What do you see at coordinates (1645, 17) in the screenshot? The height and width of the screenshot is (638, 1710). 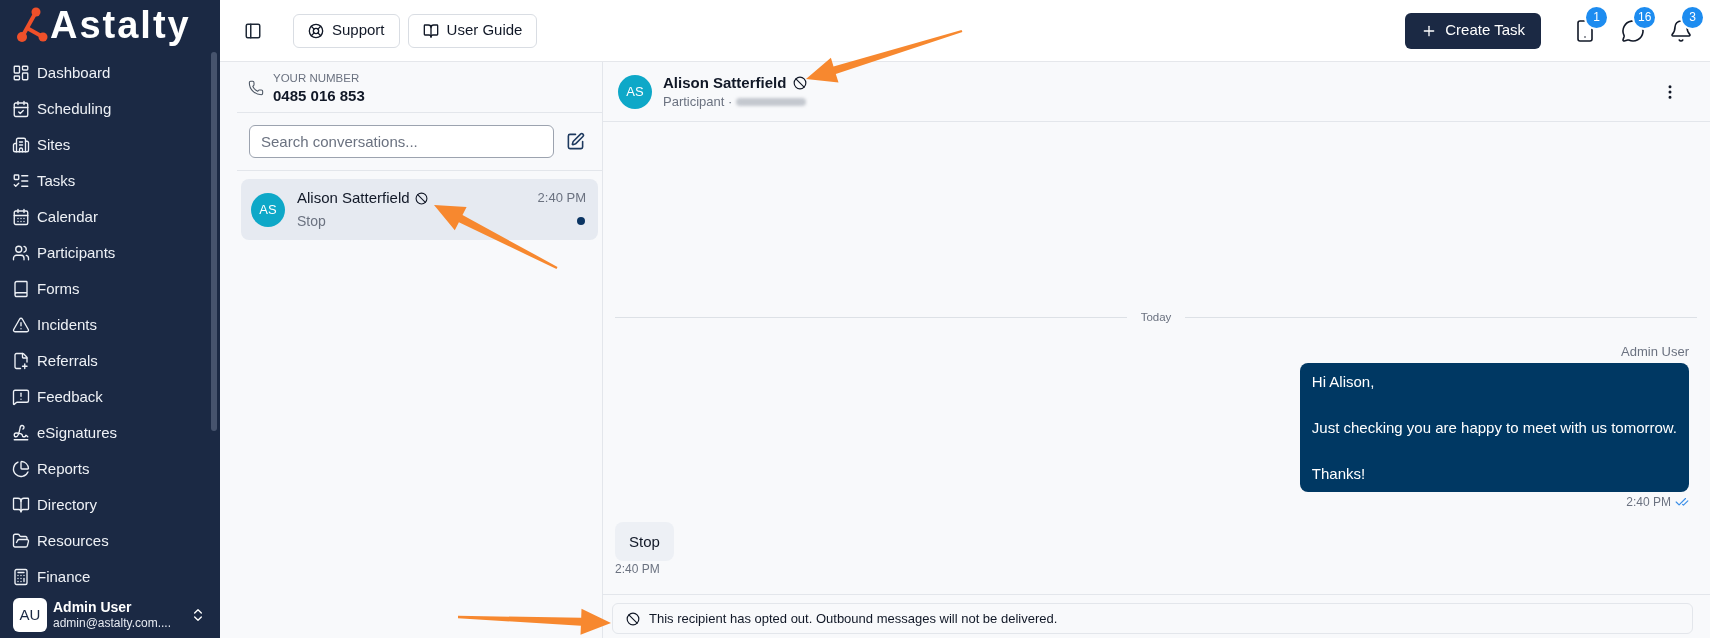 I see `count-badge: 16` at bounding box center [1645, 17].